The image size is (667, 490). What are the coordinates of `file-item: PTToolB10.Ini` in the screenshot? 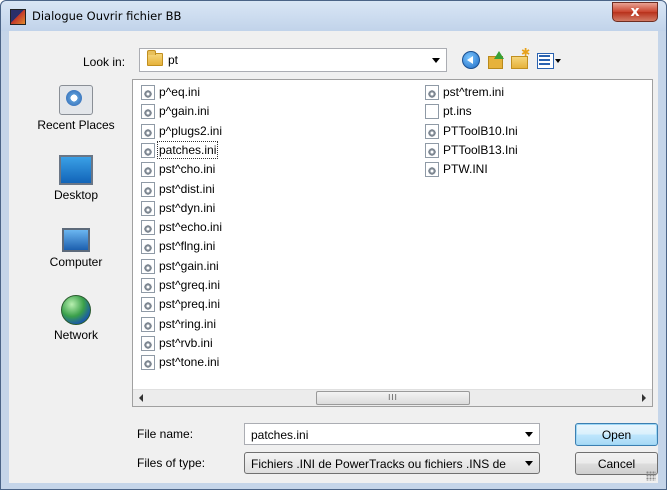 It's located at (491, 131).